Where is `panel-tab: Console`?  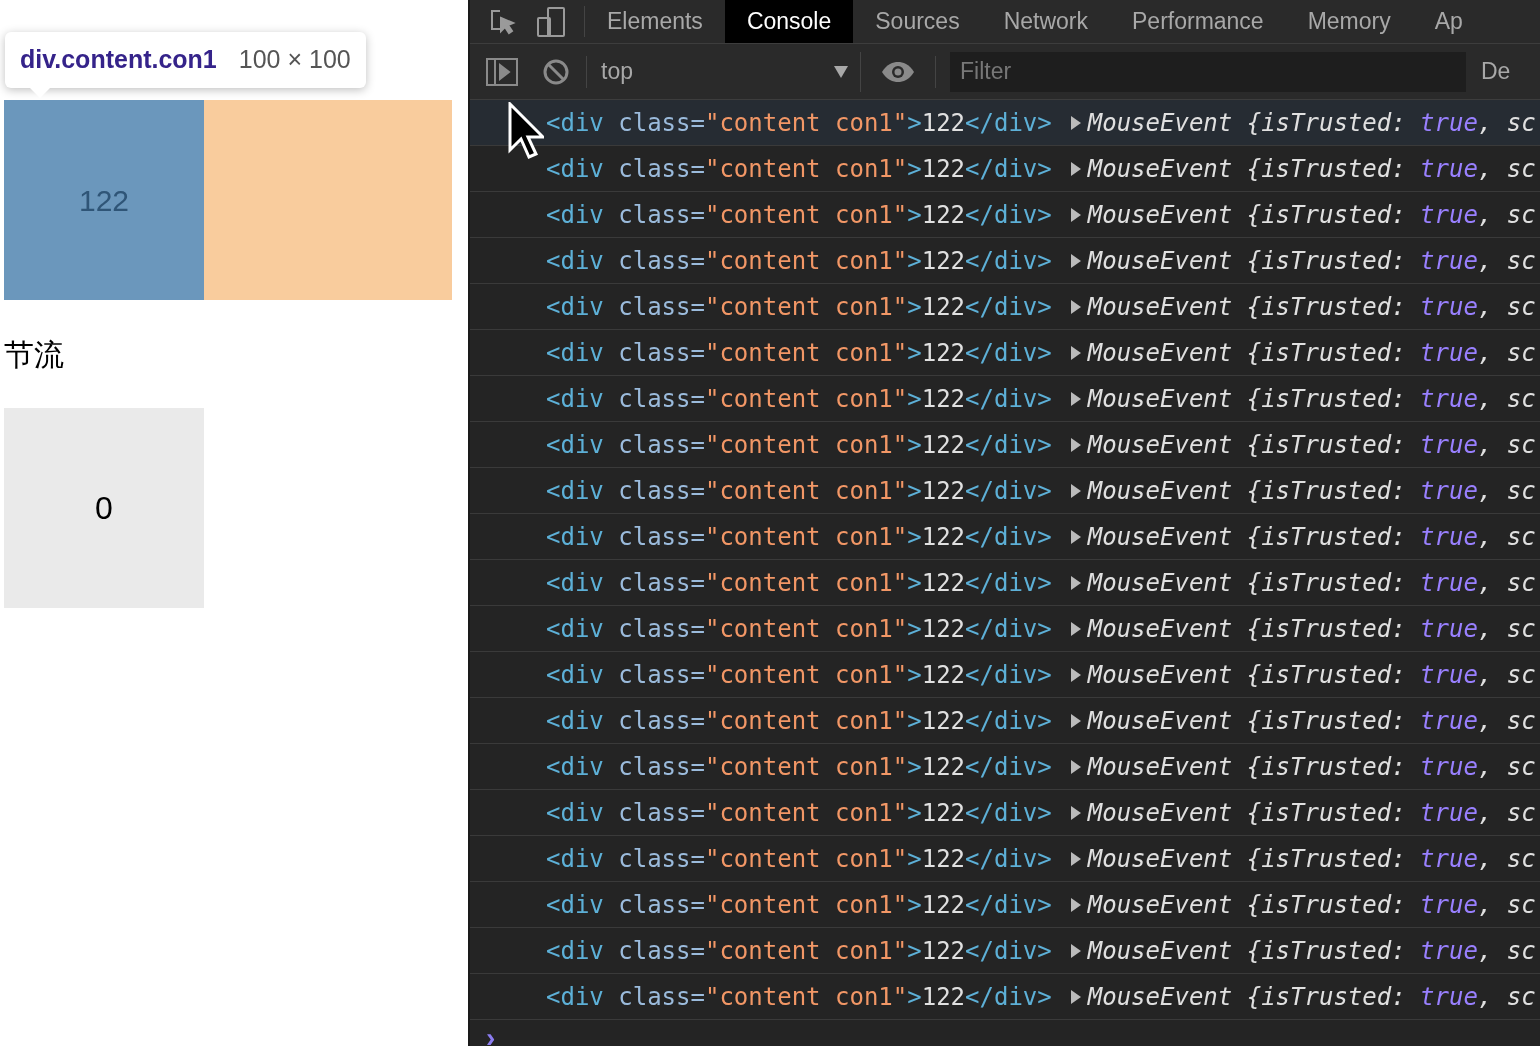 panel-tab: Console is located at coordinates (789, 21).